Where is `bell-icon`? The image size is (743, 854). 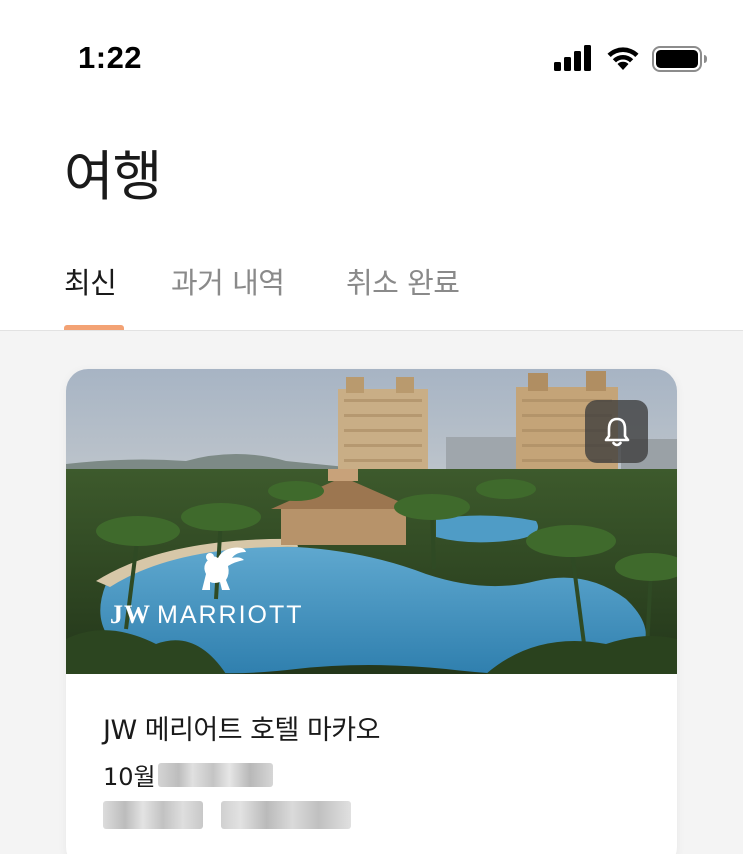 bell-icon is located at coordinates (616, 431).